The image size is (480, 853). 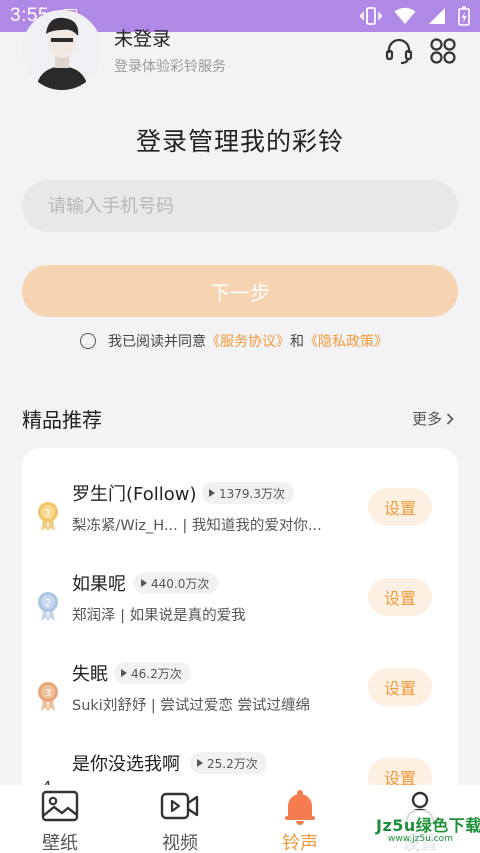 I want to click on watermark: Jz5u绿色下载 www.jz5u.com, so click(x=426, y=830).